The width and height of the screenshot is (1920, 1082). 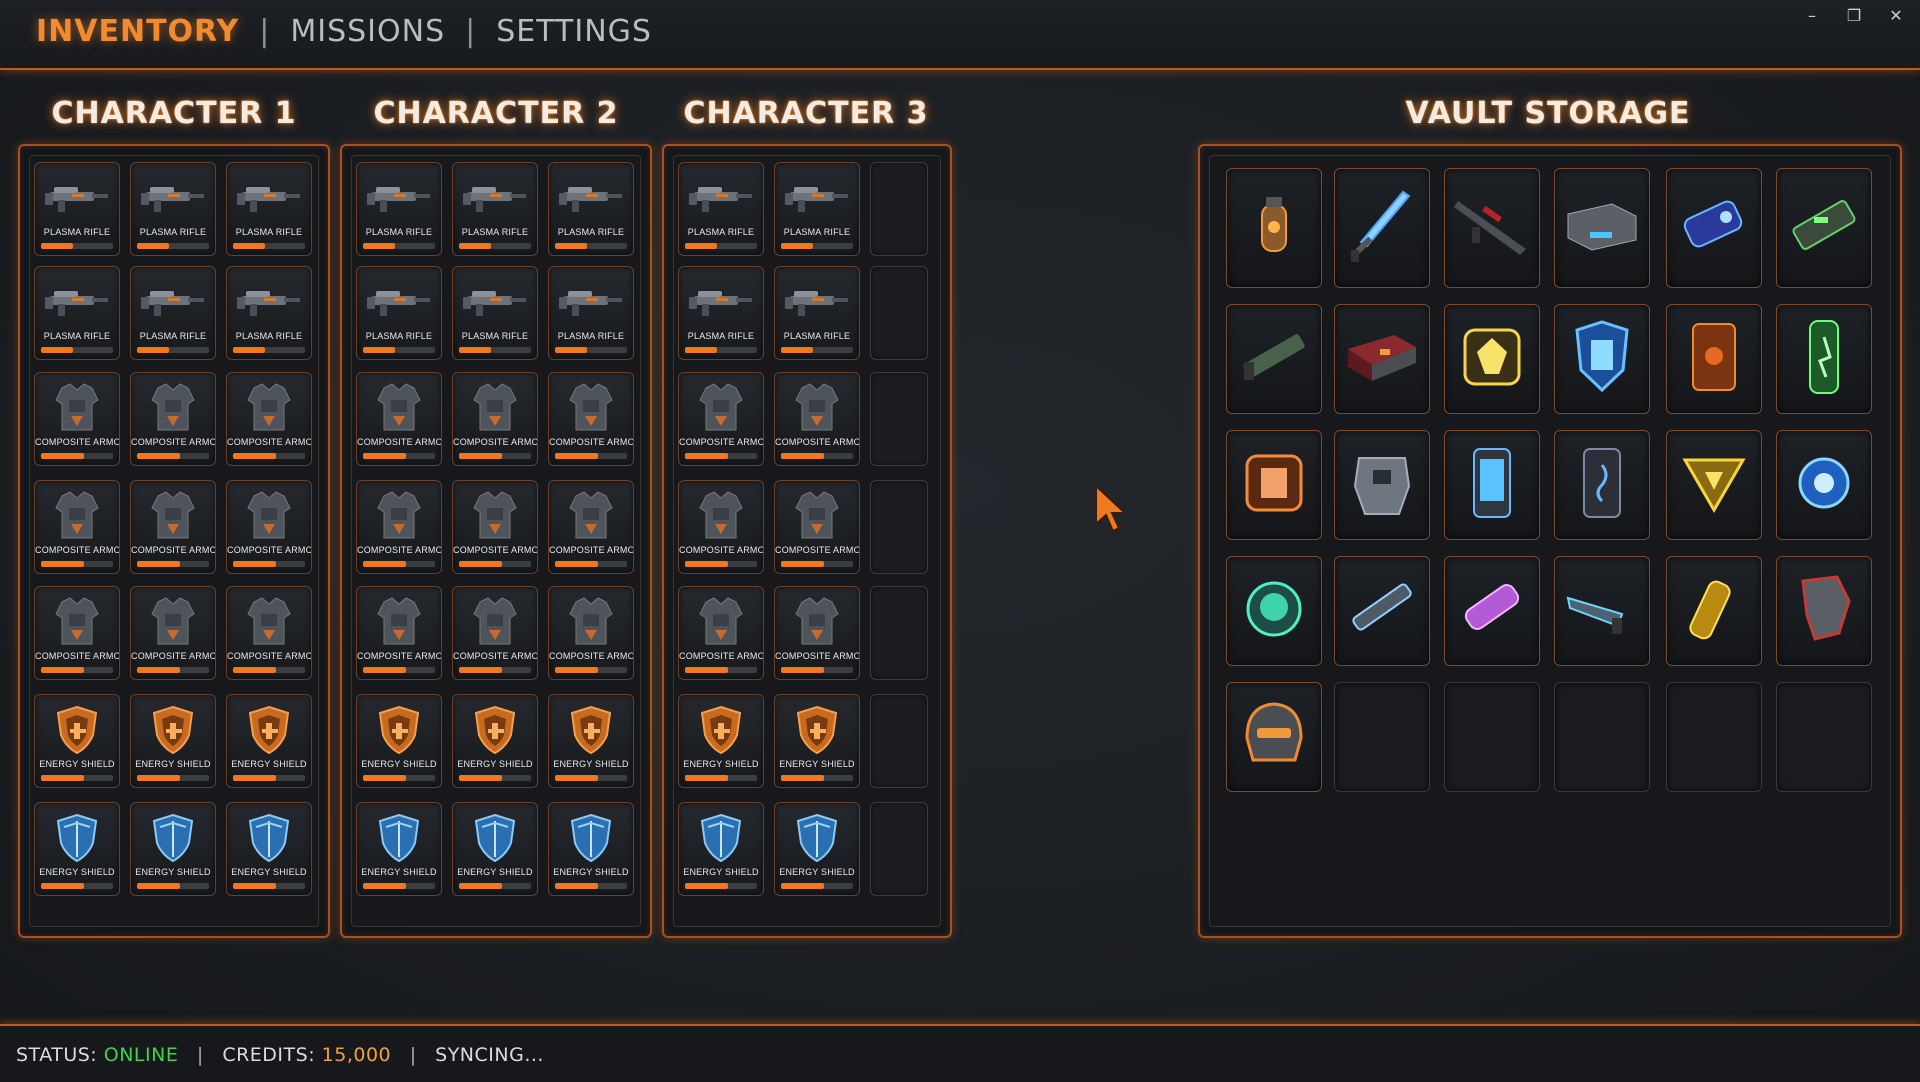 What do you see at coordinates (571, 350) in the screenshot?
I see `durability-fill` at bounding box center [571, 350].